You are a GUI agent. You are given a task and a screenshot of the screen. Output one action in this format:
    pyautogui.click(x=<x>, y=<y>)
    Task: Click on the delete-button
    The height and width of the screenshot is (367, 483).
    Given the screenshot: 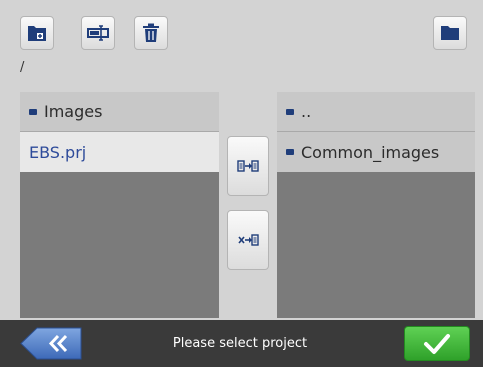 What is the action you would take?
    pyautogui.click(x=151, y=33)
    